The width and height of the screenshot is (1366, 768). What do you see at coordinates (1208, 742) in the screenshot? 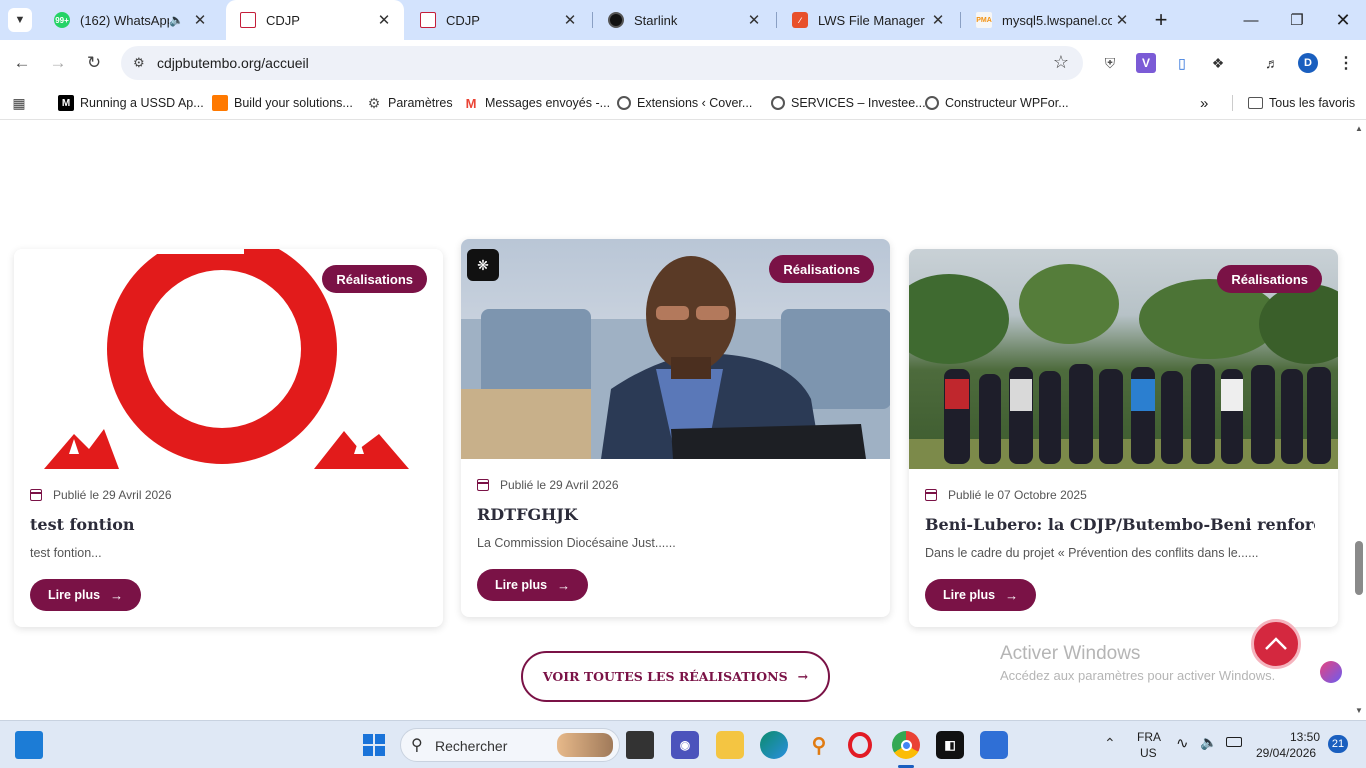
I see `volume-icon: 🔈` at bounding box center [1208, 742].